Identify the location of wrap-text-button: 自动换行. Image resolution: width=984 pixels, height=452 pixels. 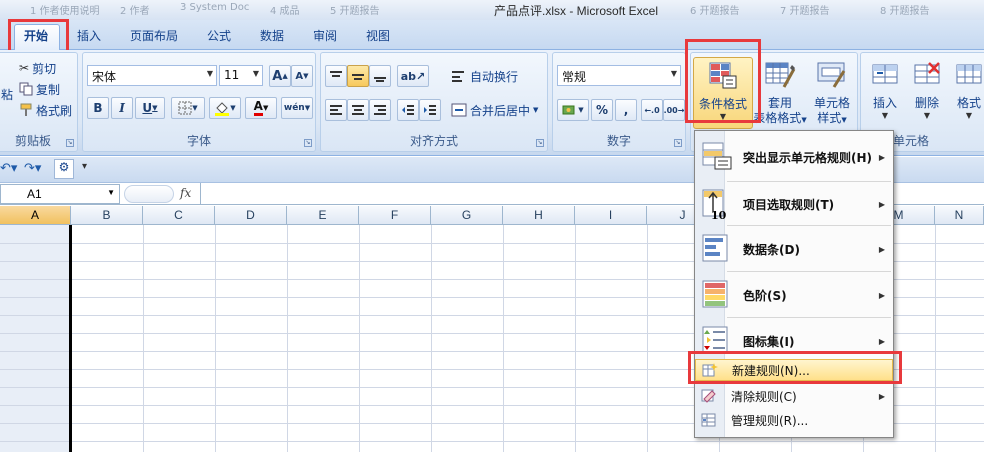
(484, 76).